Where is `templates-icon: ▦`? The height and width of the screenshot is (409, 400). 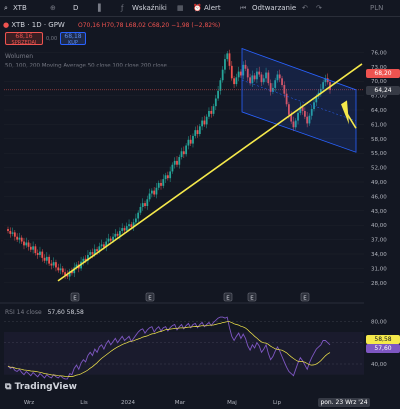
templates-icon: ▦ is located at coordinates (180, 8).